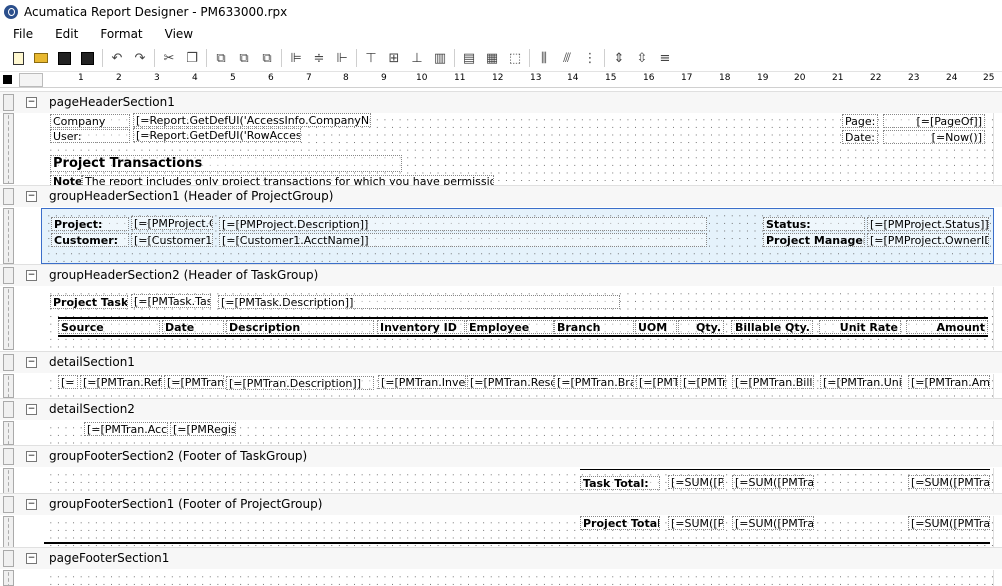 The image size is (1002, 586). What do you see at coordinates (394, 58) in the screenshot?
I see `align-middle-icon: ⊞` at bounding box center [394, 58].